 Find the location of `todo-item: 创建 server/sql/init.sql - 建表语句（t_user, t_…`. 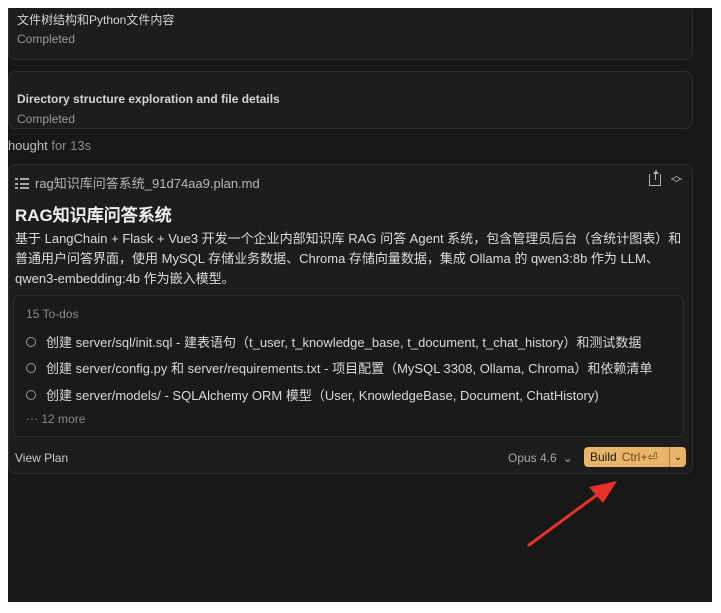

todo-item: 创建 server/sql/init.sql - 建表语句（t_user, t_… is located at coordinates (333, 341).